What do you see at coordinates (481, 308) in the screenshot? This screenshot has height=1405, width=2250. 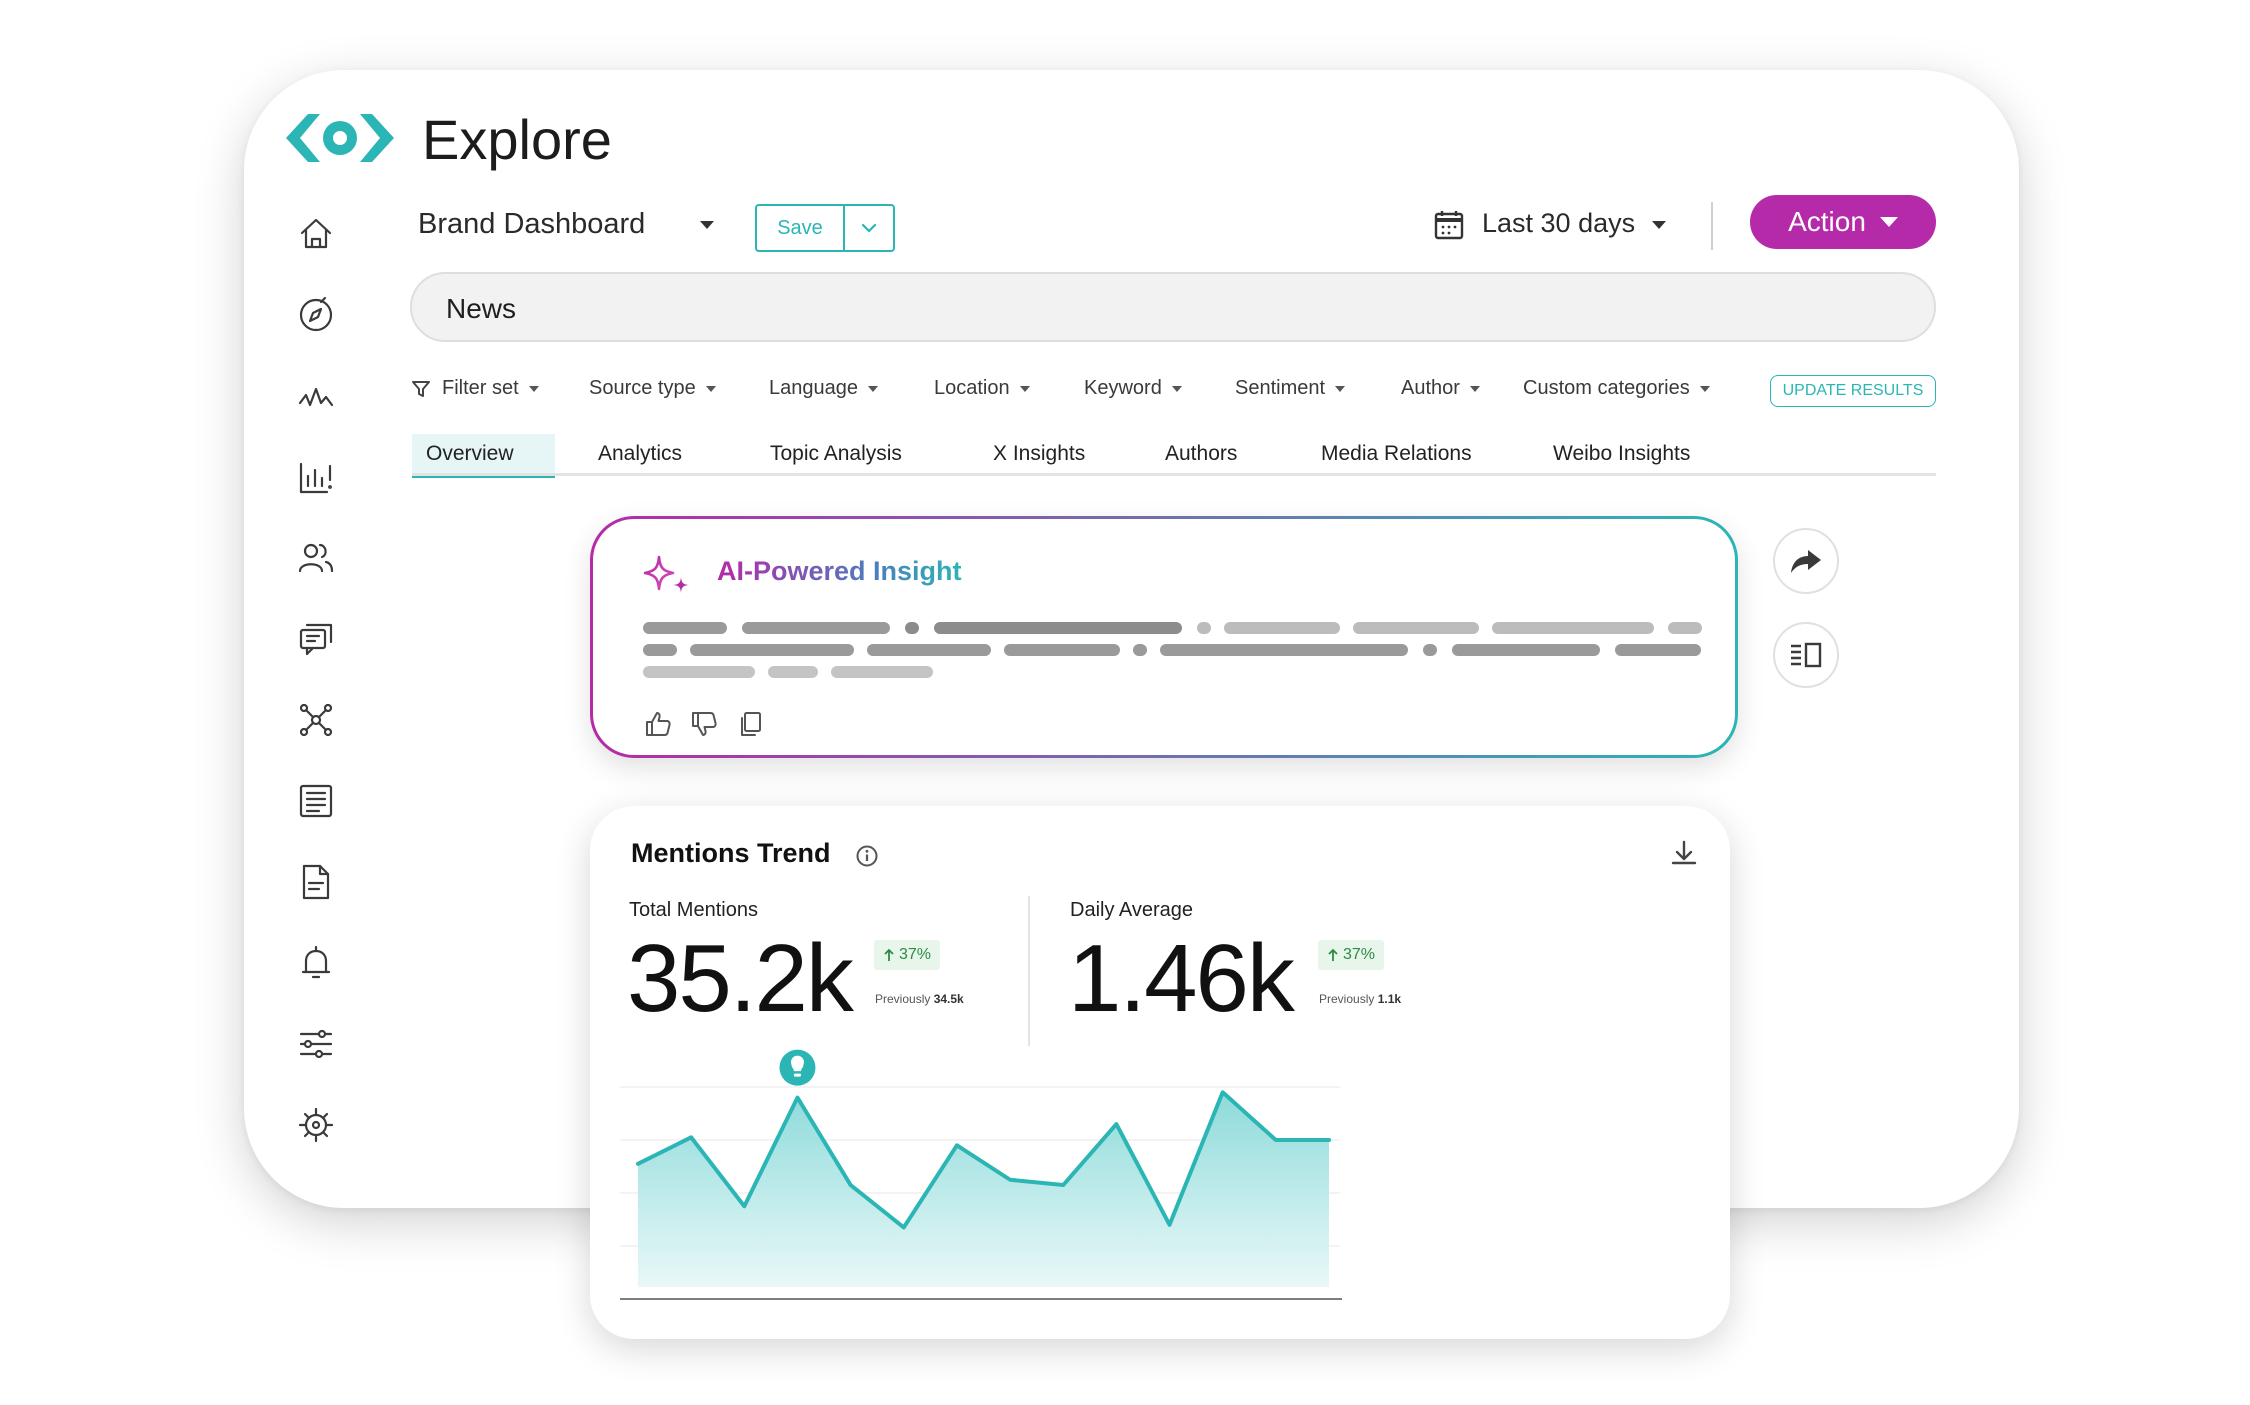 I see `search-value: News` at bounding box center [481, 308].